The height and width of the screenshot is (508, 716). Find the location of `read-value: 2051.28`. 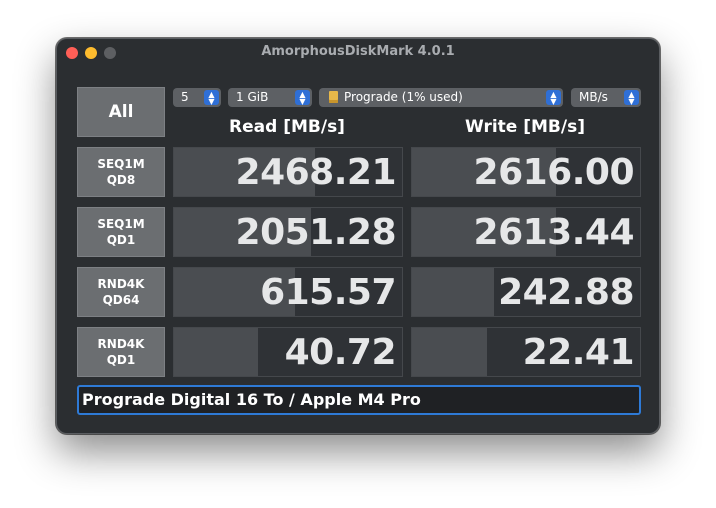

read-value: 2051.28 is located at coordinates (316, 232).